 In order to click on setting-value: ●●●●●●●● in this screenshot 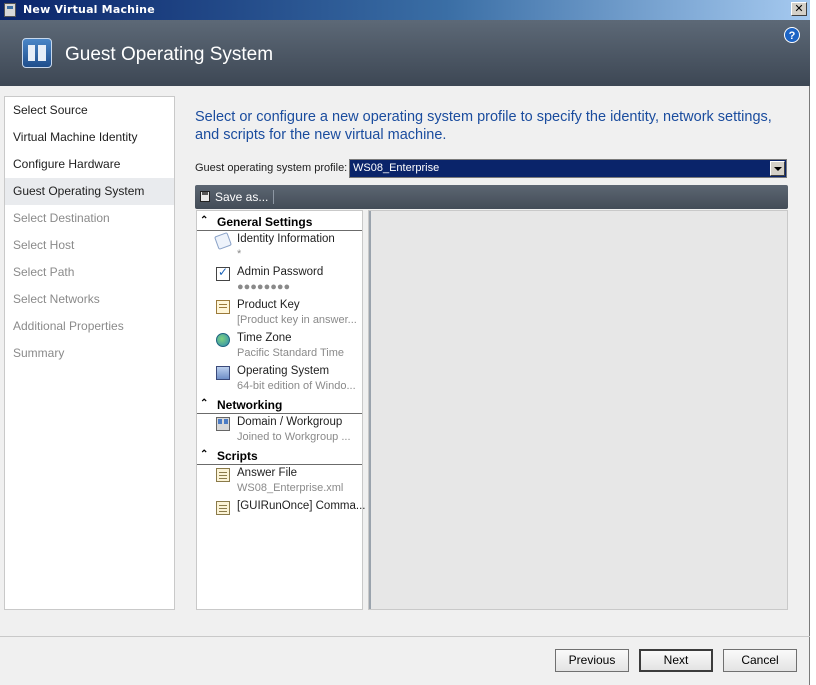, I will do `click(264, 287)`.